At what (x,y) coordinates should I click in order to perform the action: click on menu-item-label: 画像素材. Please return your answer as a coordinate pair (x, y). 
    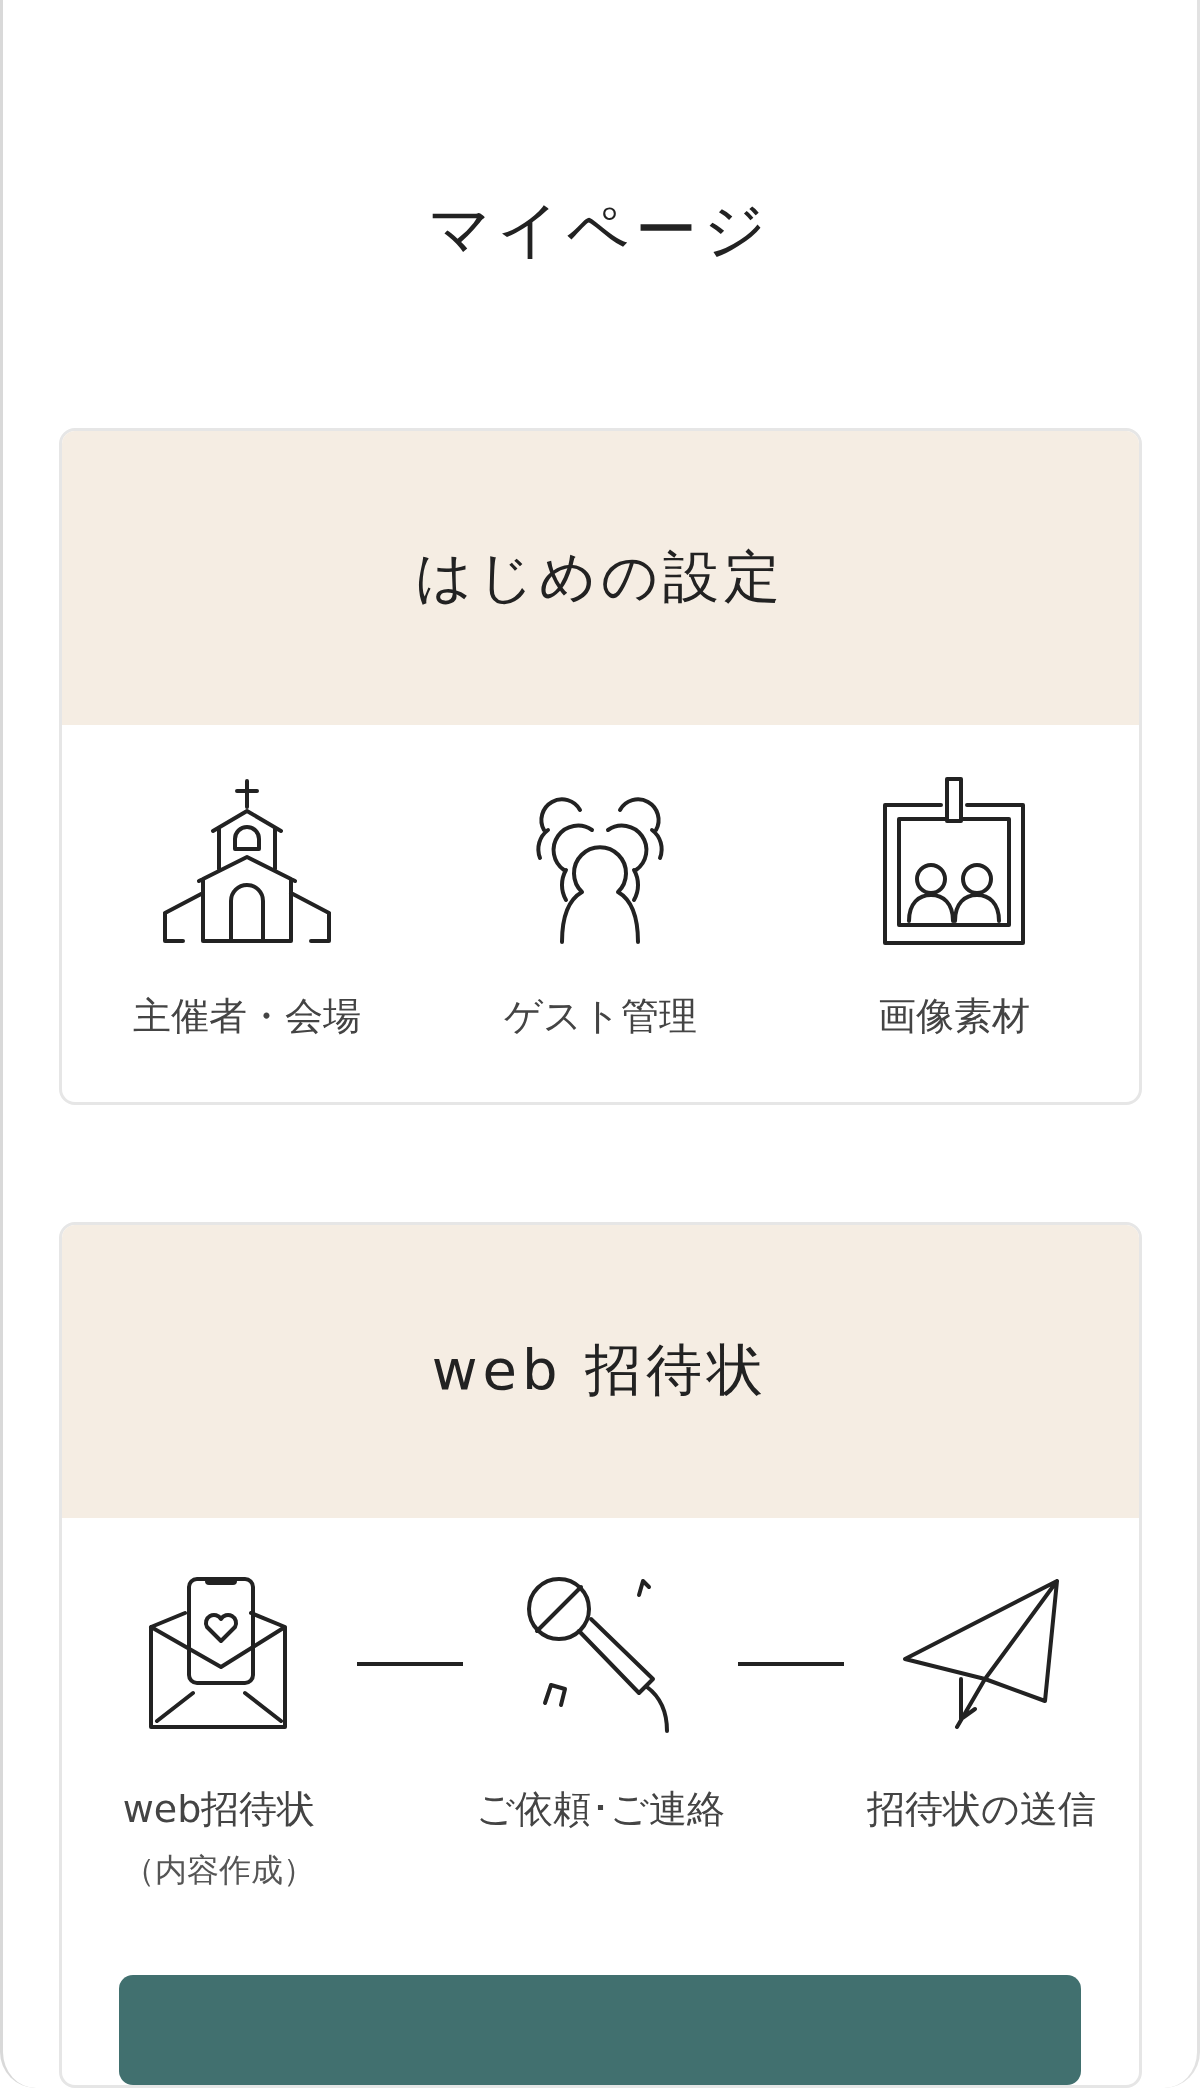
    Looking at the image, I should click on (953, 1016).